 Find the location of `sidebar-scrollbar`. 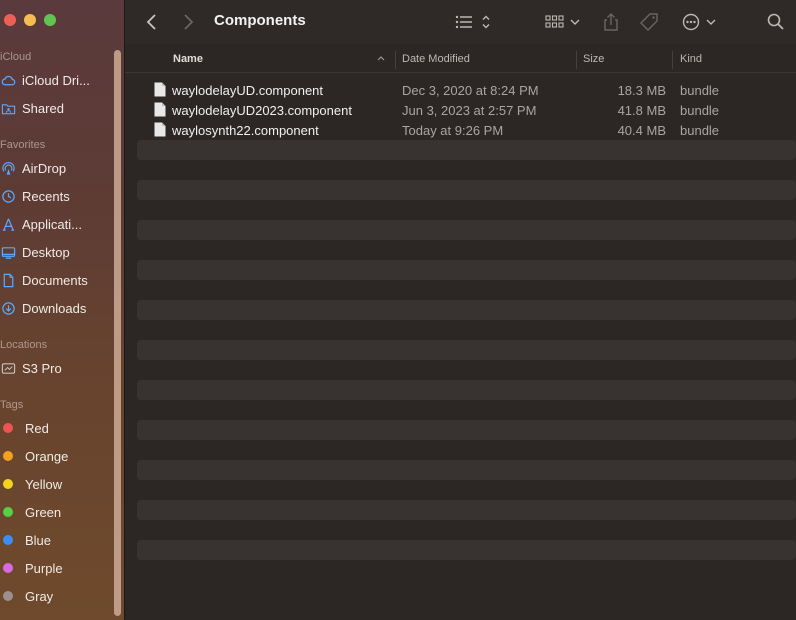

sidebar-scrollbar is located at coordinates (117, 333).